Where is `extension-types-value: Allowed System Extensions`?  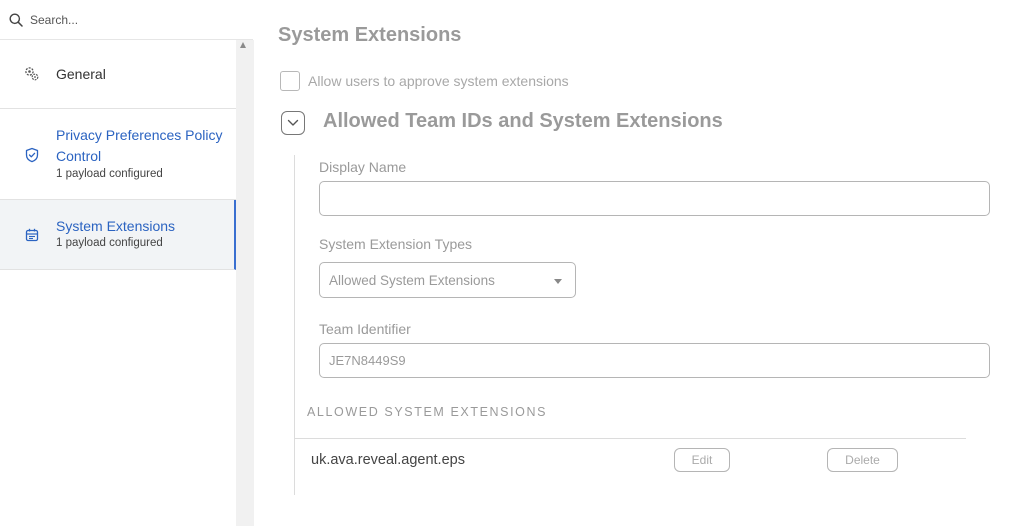 extension-types-value: Allowed System Extensions is located at coordinates (412, 280).